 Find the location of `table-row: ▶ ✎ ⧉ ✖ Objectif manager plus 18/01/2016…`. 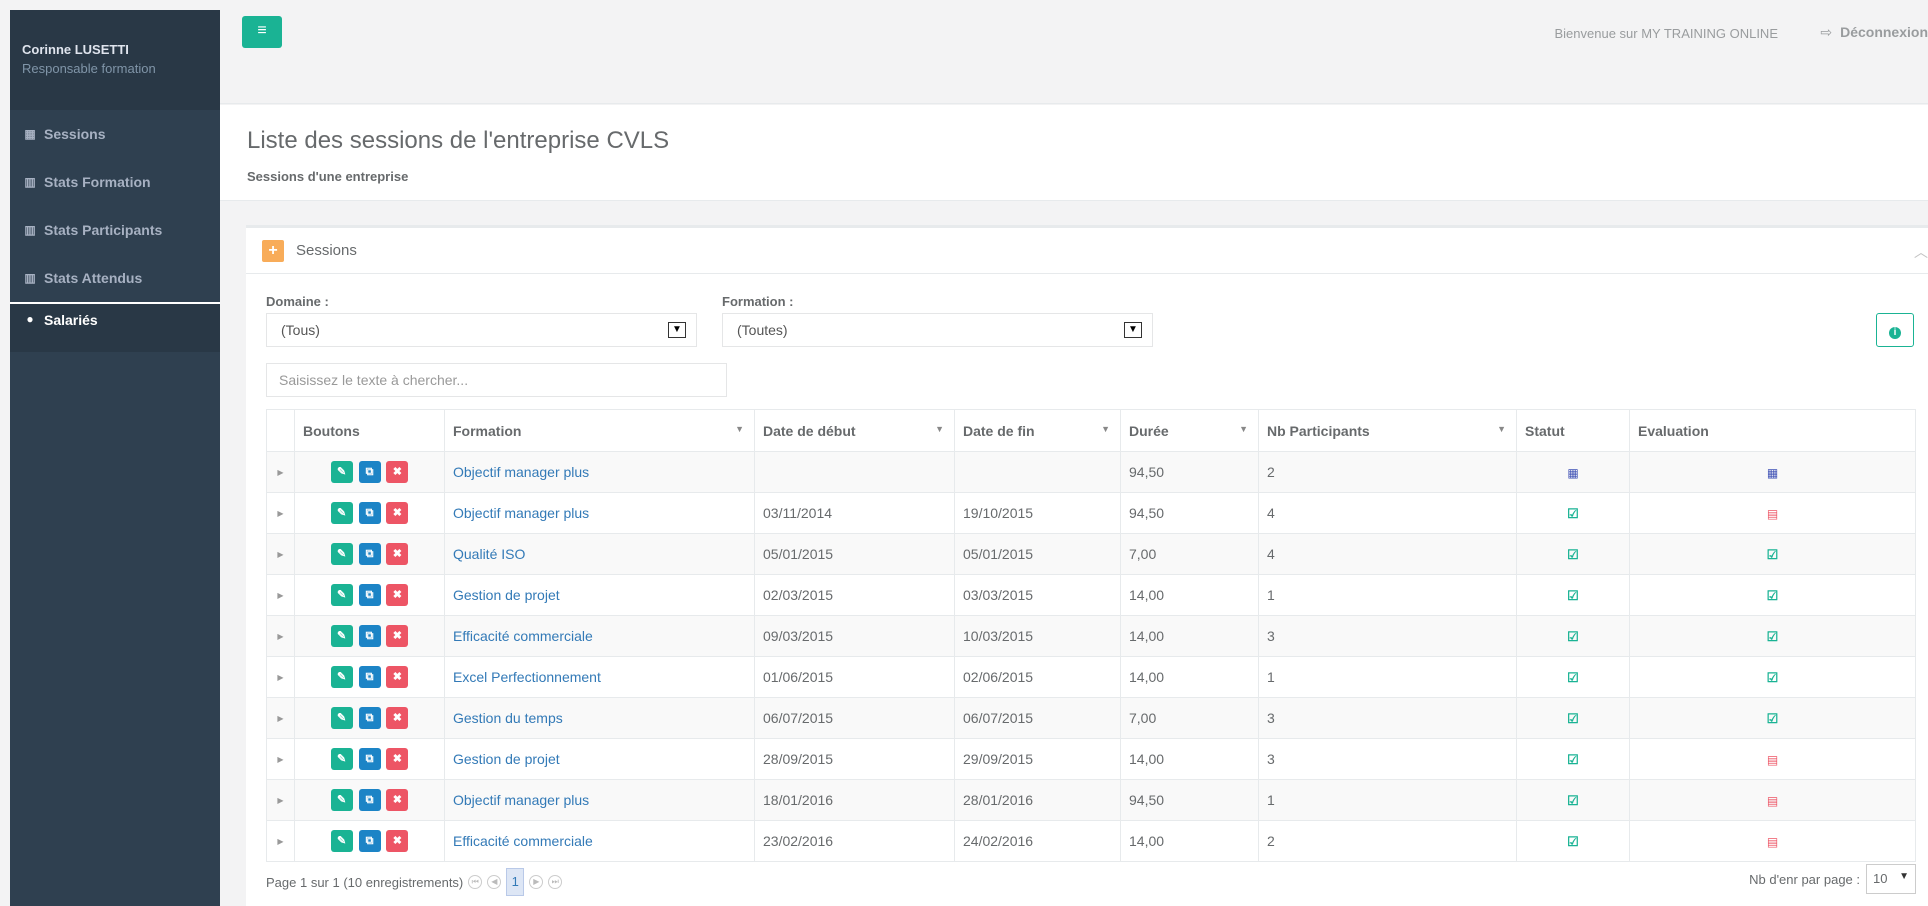

table-row: ▶ ✎ ⧉ ✖ Objectif manager plus 18/01/2016… is located at coordinates (1091, 800).